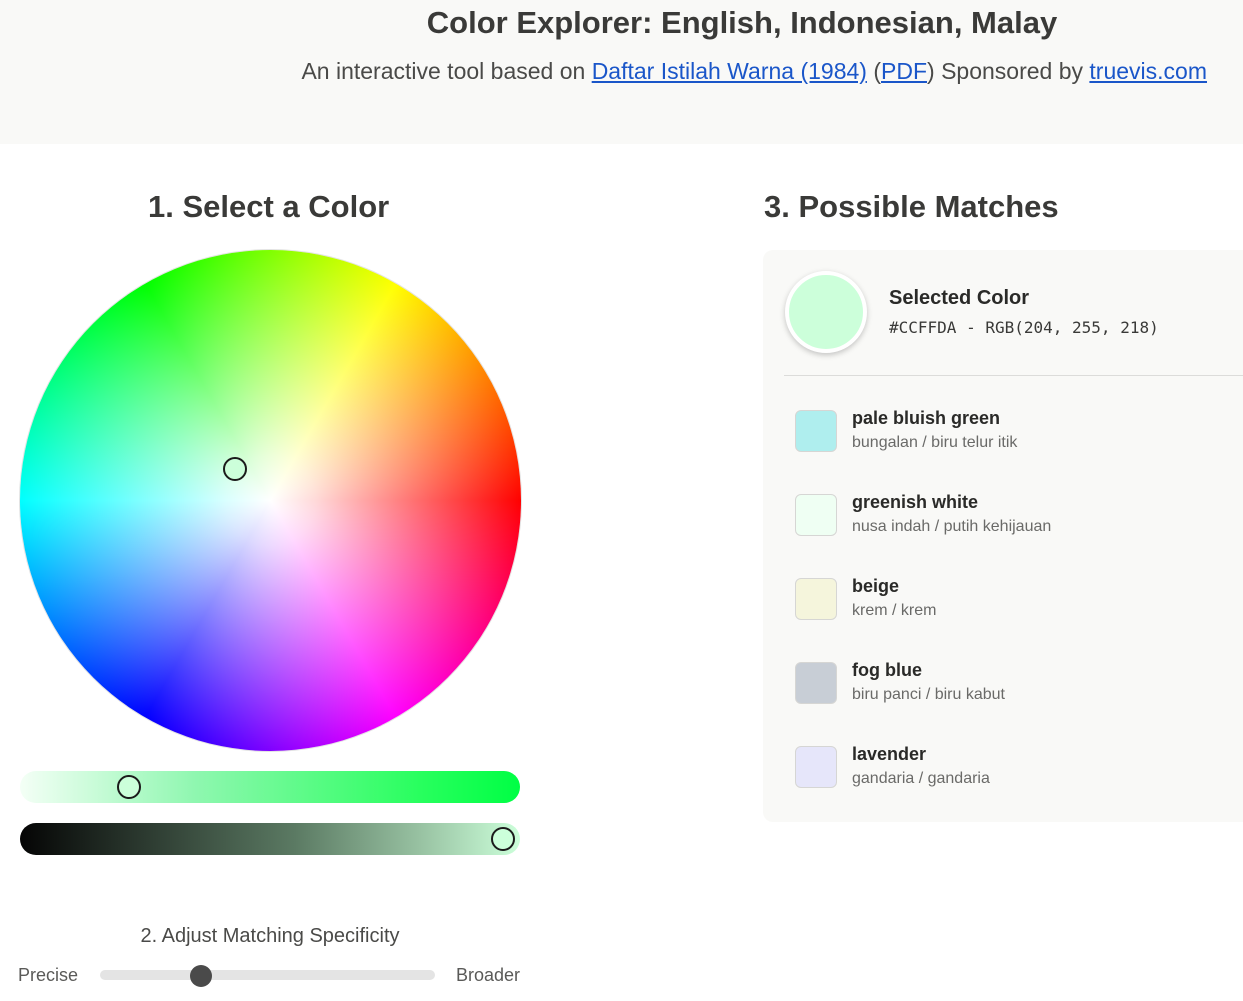 This screenshot has width=1243, height=1001. What do you see at coordinates (269, 206) in the screenshot?
I see `select-color-heading: 1. Select a Color` at bounding box center [269, 206].